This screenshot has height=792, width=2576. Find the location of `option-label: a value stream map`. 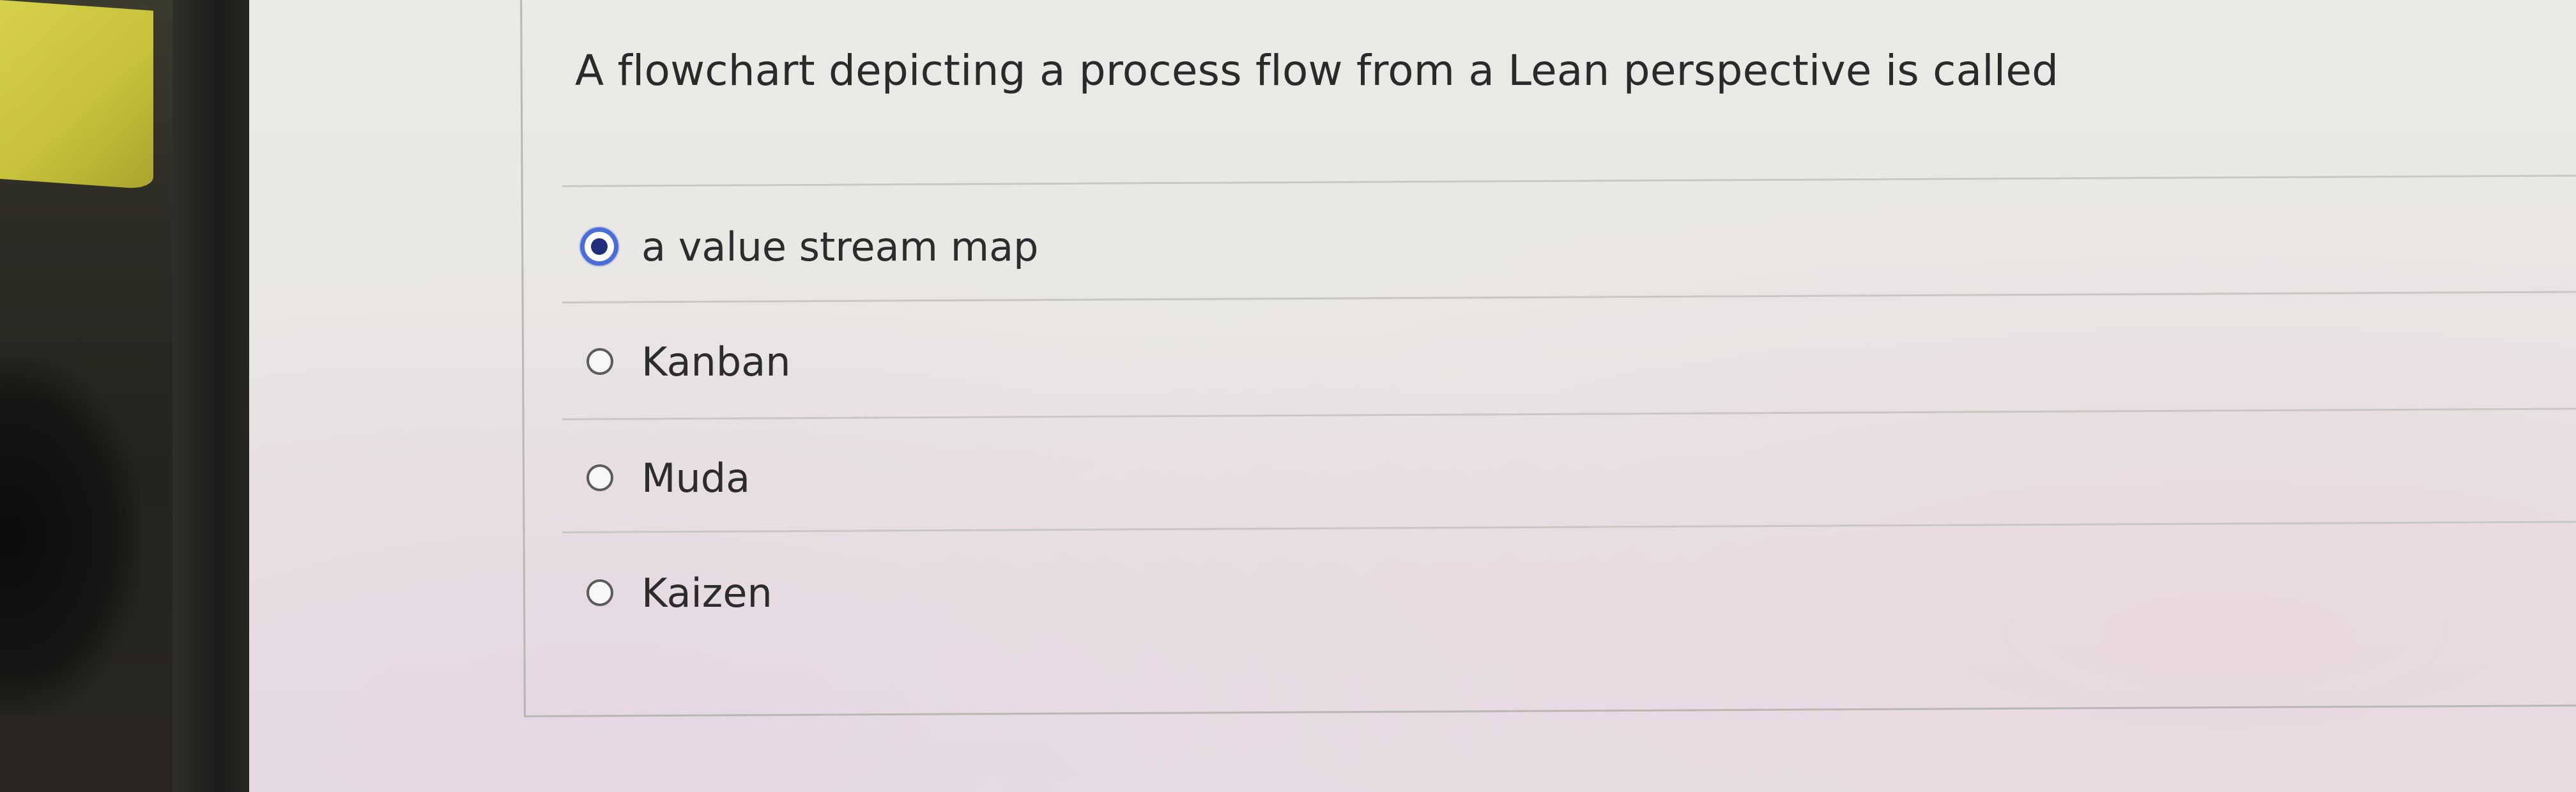

option-label: a value stream map is located at coordinates (840, 246).